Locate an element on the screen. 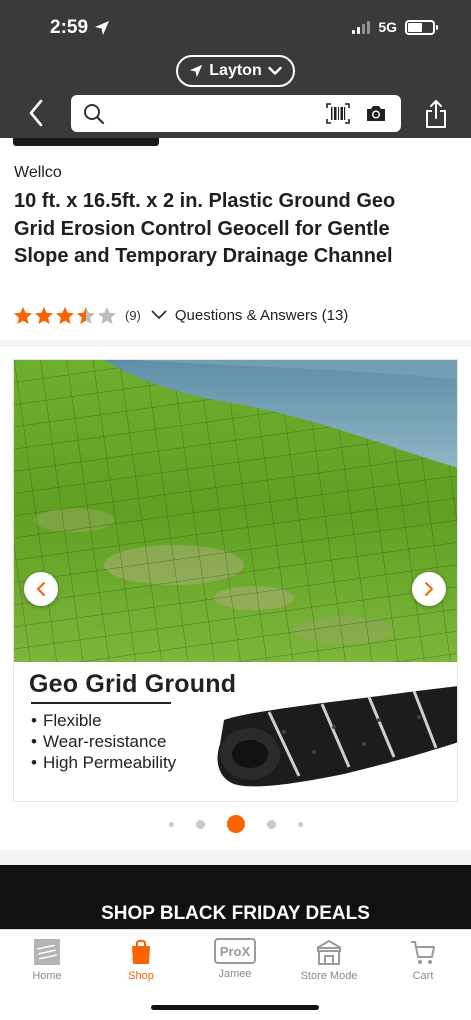  next-image-button is located at coordinates (429, 589).